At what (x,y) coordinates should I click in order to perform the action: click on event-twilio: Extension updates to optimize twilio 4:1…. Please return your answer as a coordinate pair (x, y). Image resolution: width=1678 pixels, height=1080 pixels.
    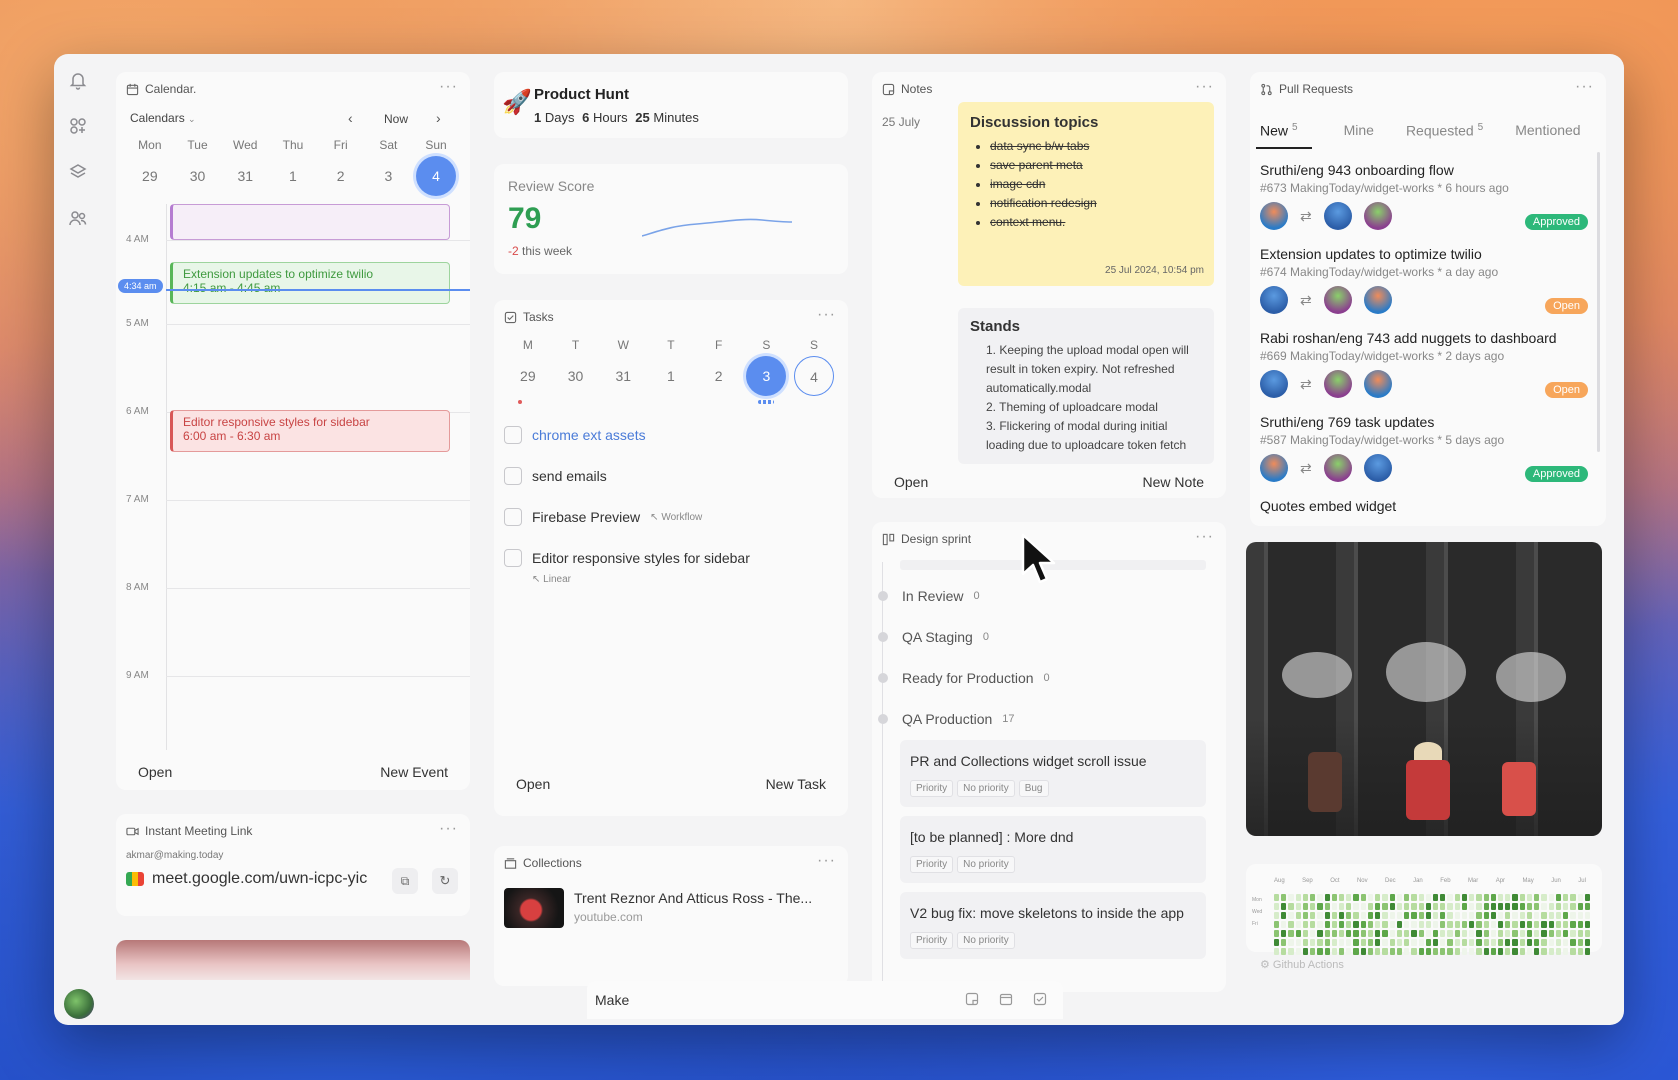
    Looking at the image, I should click on (310, 283).